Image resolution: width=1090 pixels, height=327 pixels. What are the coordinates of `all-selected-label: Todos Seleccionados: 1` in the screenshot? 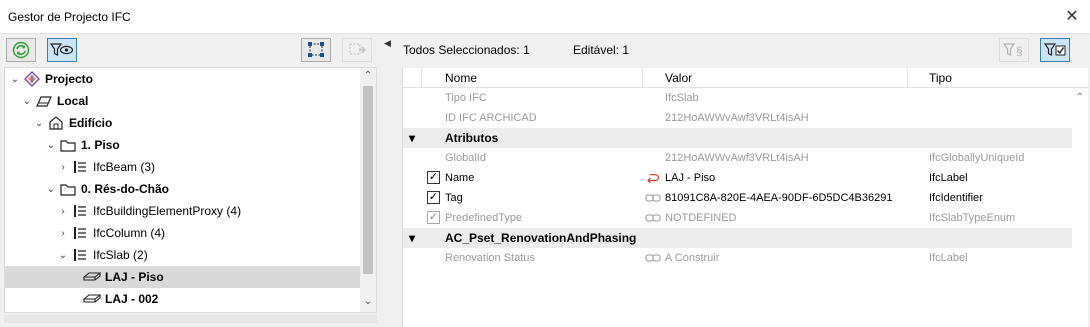 It's located at (466, 50).